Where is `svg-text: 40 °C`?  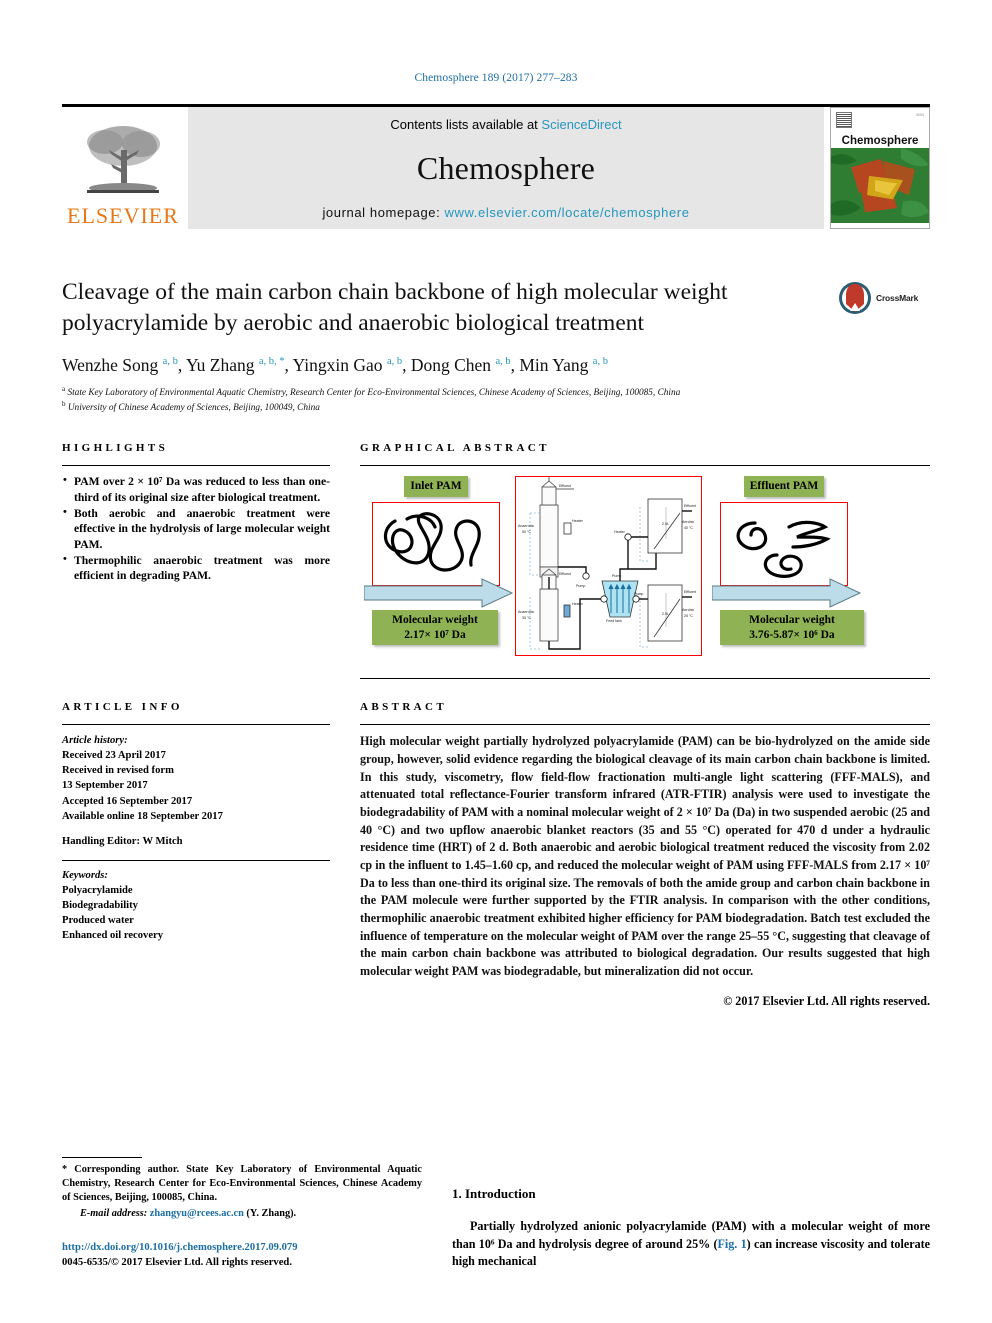
svg-text: 40 °C is located at coordinates (688, 528).